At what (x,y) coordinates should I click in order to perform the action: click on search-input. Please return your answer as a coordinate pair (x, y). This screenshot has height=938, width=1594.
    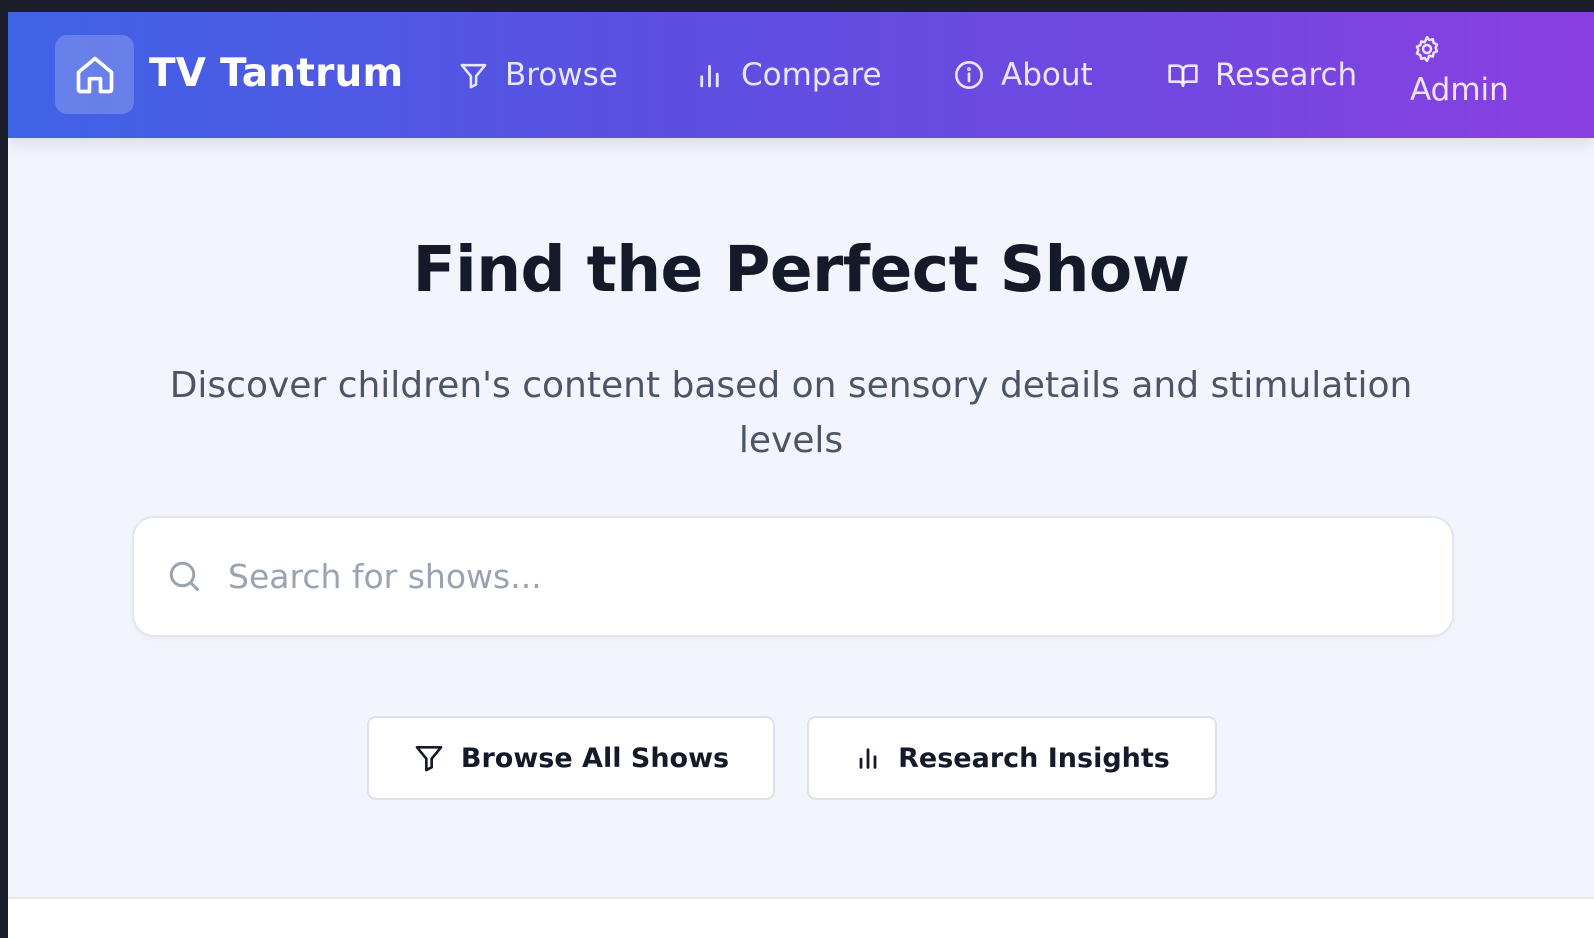
    Looking at the image, I should click on (823, 576).